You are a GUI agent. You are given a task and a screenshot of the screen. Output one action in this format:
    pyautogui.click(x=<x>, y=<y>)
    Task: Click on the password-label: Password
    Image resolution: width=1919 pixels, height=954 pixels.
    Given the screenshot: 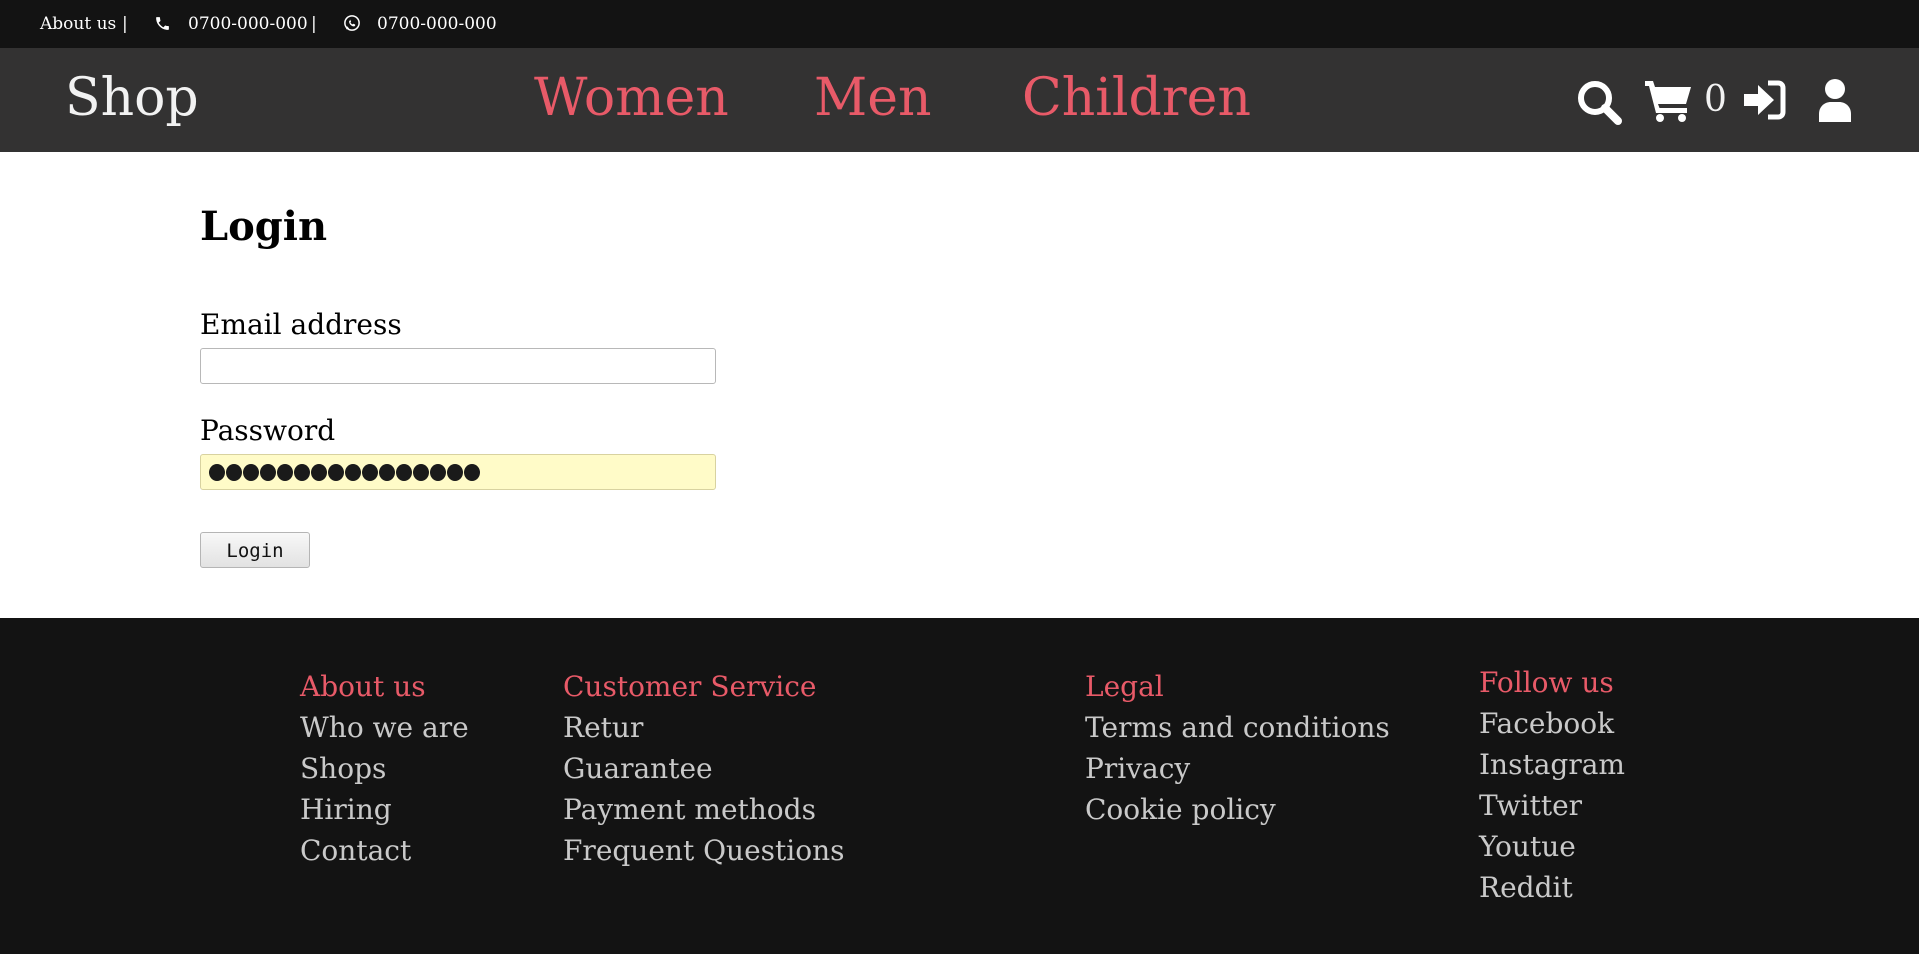 What is the action you would take?
    pyautogui.click(x=268, y=430)
    